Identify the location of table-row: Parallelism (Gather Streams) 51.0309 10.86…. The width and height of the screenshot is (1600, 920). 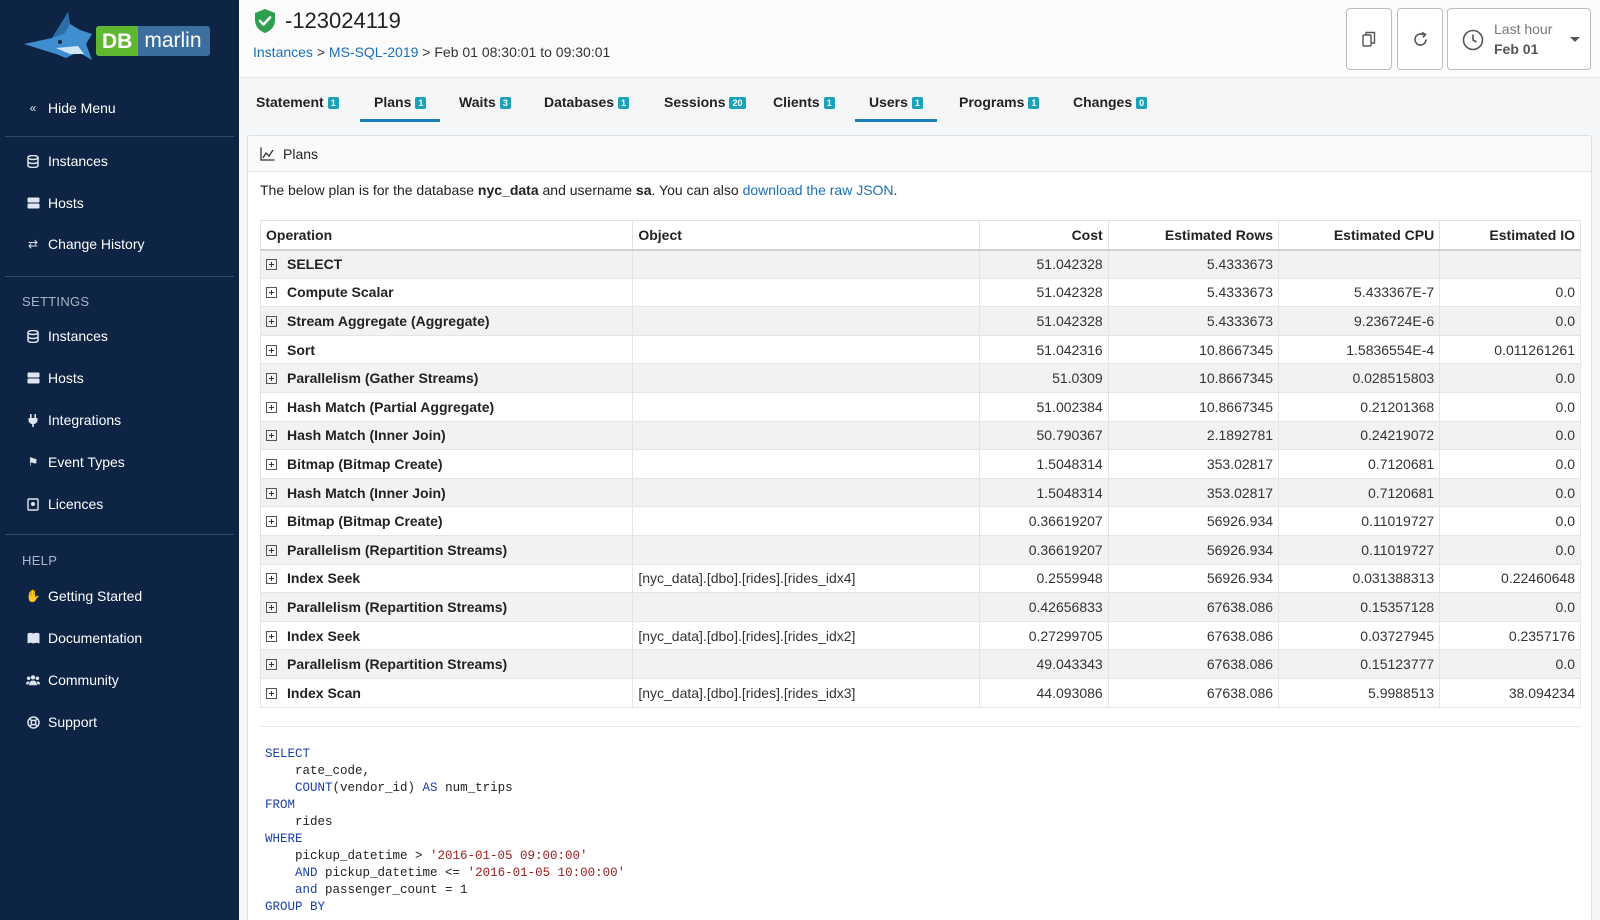
(920, 378).